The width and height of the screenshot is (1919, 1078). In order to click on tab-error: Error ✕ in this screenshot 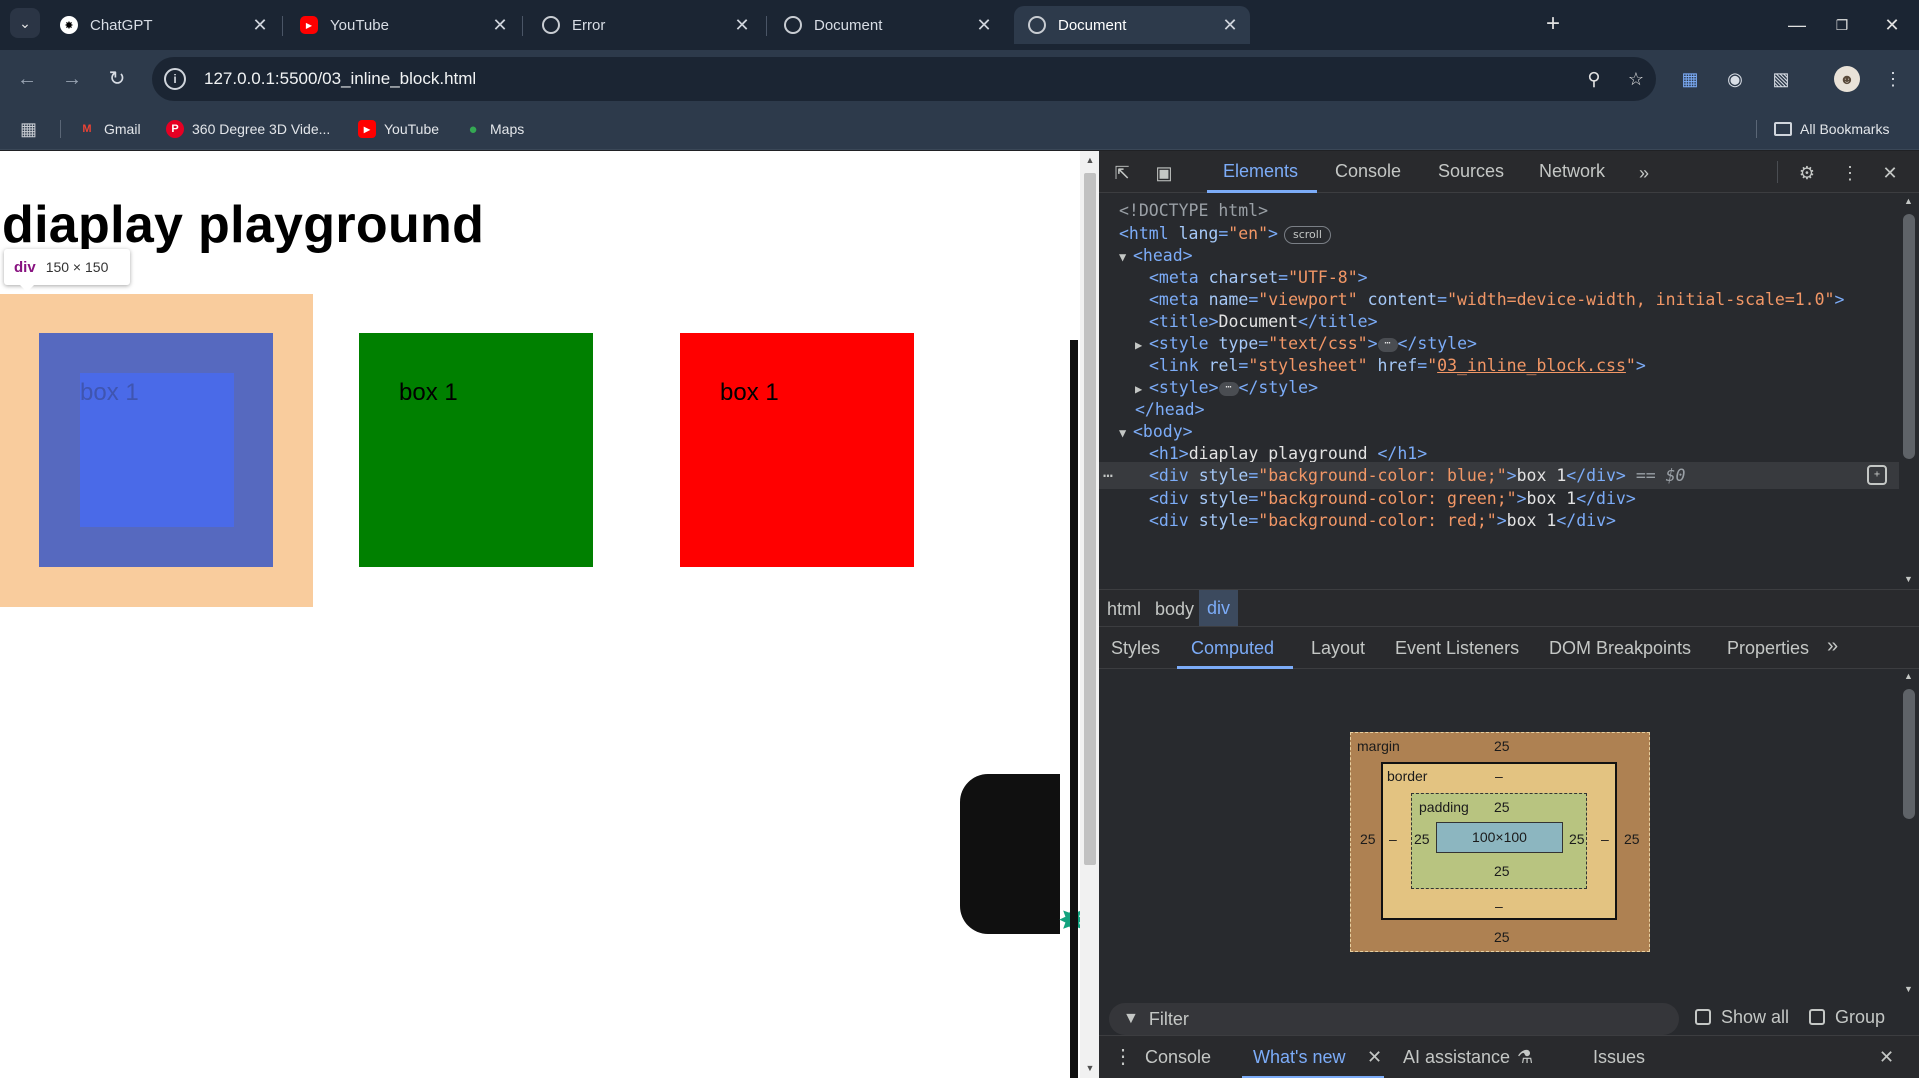, I will do `click(645, 25)`.